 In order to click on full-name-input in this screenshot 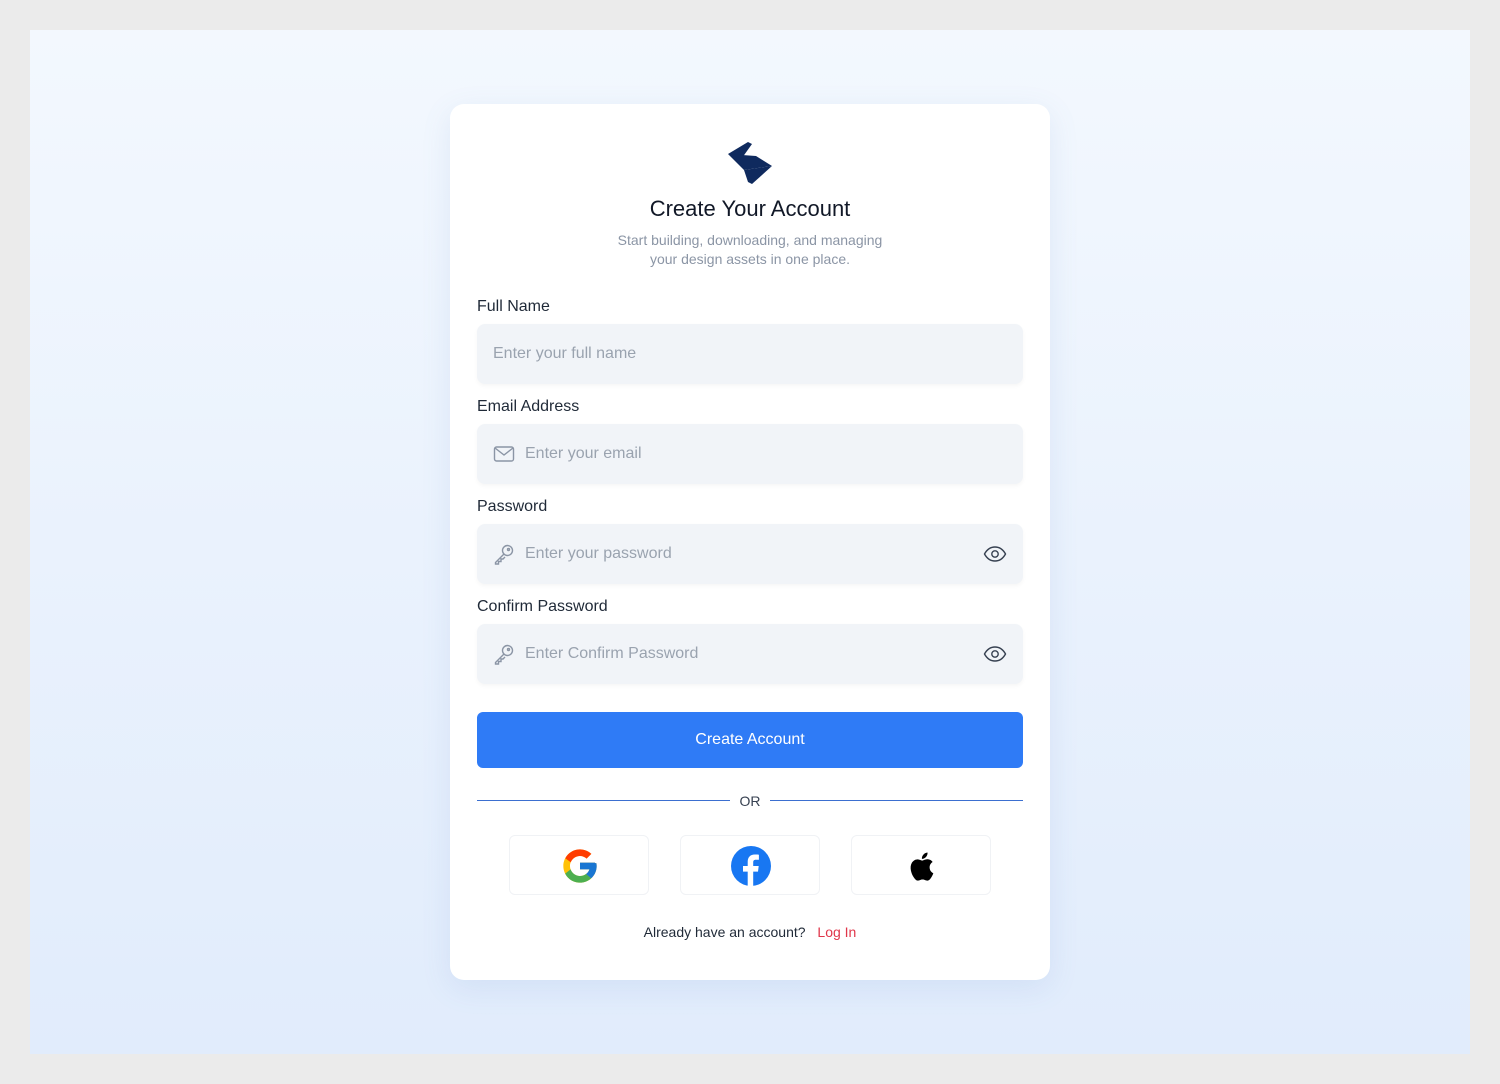, I will do `click(748, 354)`.